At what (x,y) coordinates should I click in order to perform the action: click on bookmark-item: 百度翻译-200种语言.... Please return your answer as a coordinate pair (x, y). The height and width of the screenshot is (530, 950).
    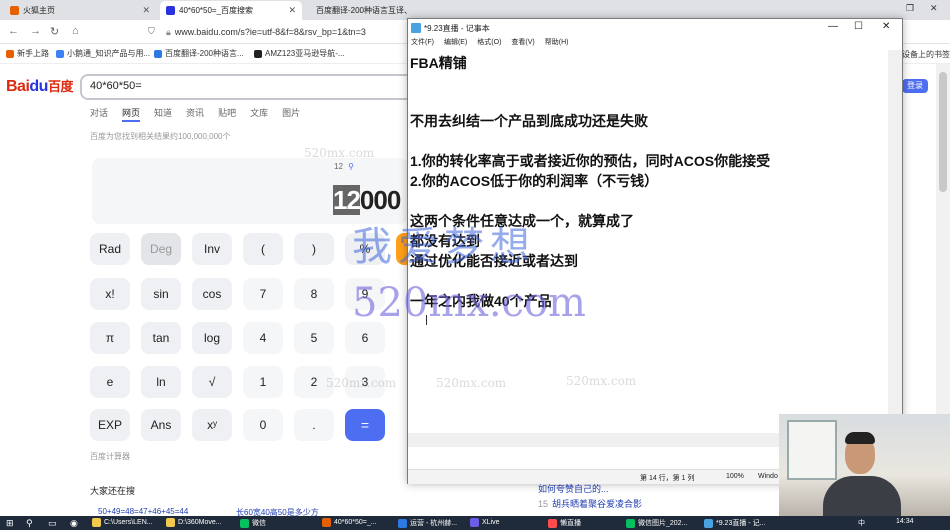
    Looking at the image, I should click on (199, 53).